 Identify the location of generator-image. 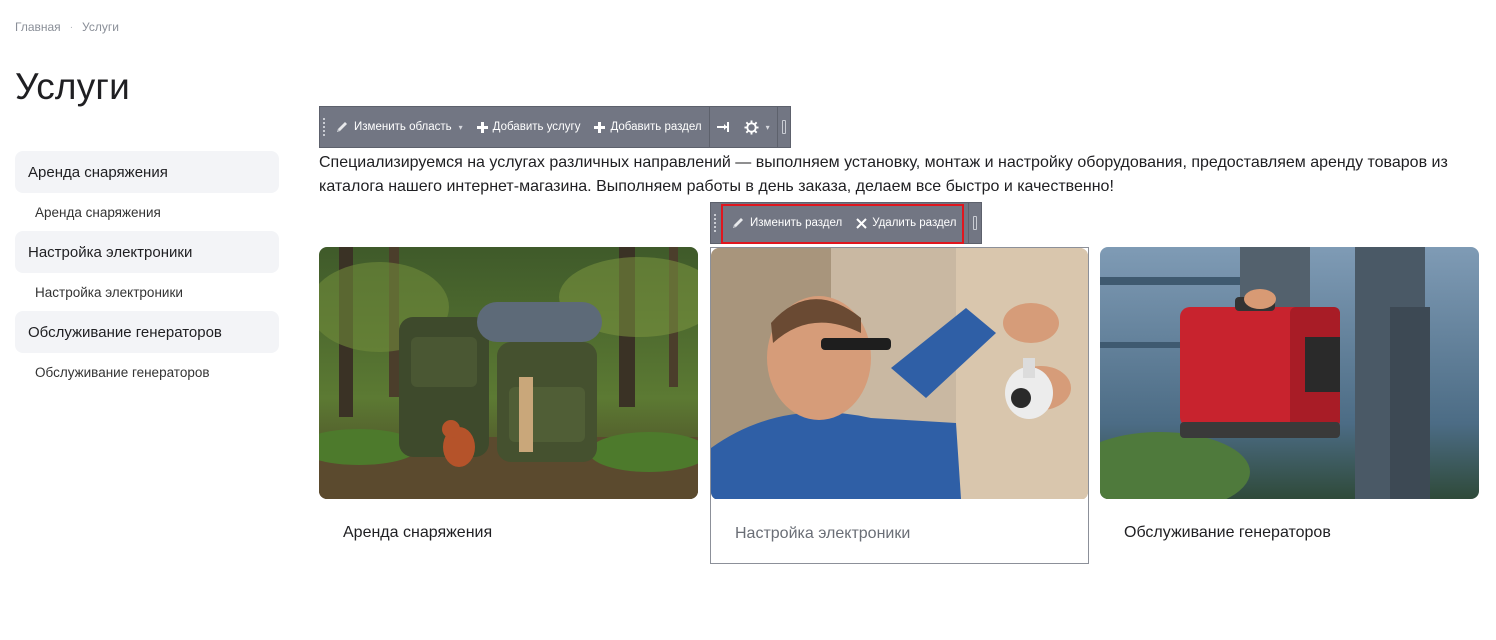
(1289, 373).